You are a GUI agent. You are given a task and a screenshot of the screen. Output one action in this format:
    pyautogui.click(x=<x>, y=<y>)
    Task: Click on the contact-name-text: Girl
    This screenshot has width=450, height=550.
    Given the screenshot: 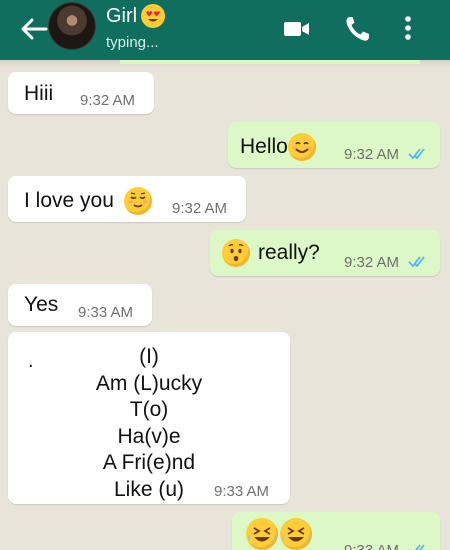 What is the action you would take?
    pyautogui.click(x=122, y=15)
    